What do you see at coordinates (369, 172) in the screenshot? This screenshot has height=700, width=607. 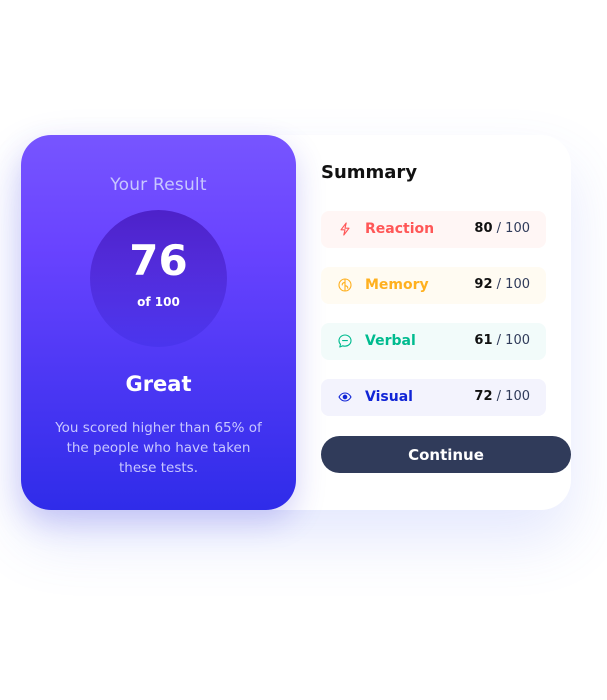 I see `summary-title: Summary` at bounding box center [369, 172].